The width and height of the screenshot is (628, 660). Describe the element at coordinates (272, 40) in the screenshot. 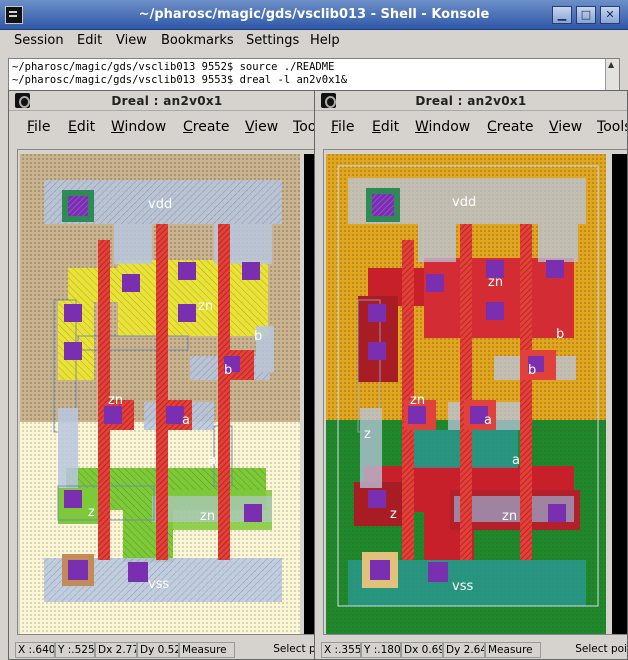

I see `menu-settings: Settings` at that location.